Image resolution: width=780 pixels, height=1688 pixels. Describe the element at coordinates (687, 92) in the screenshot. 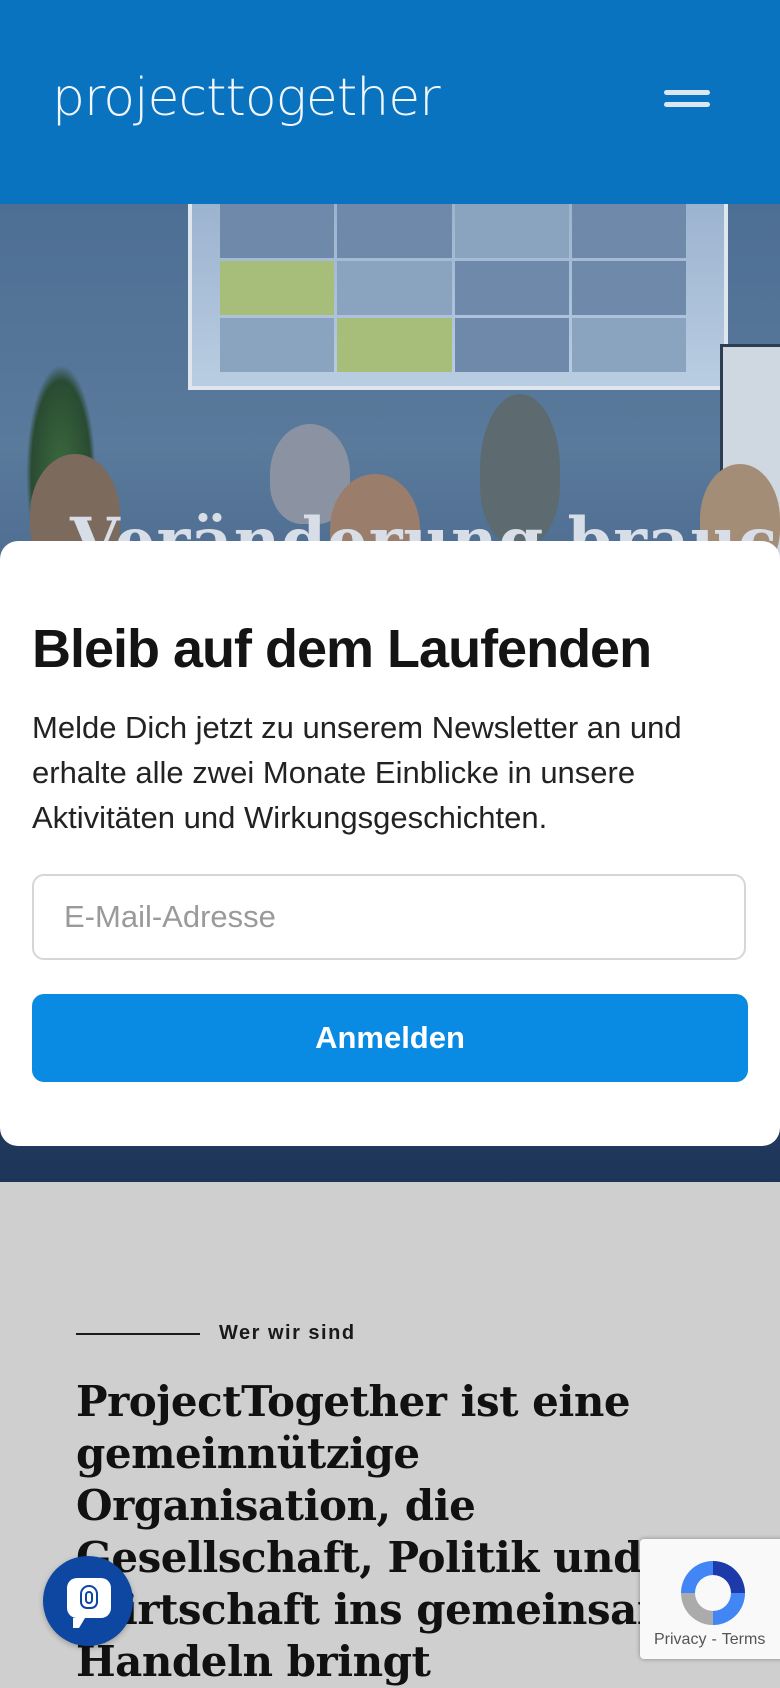

I see `menu-bar-top` at that location.